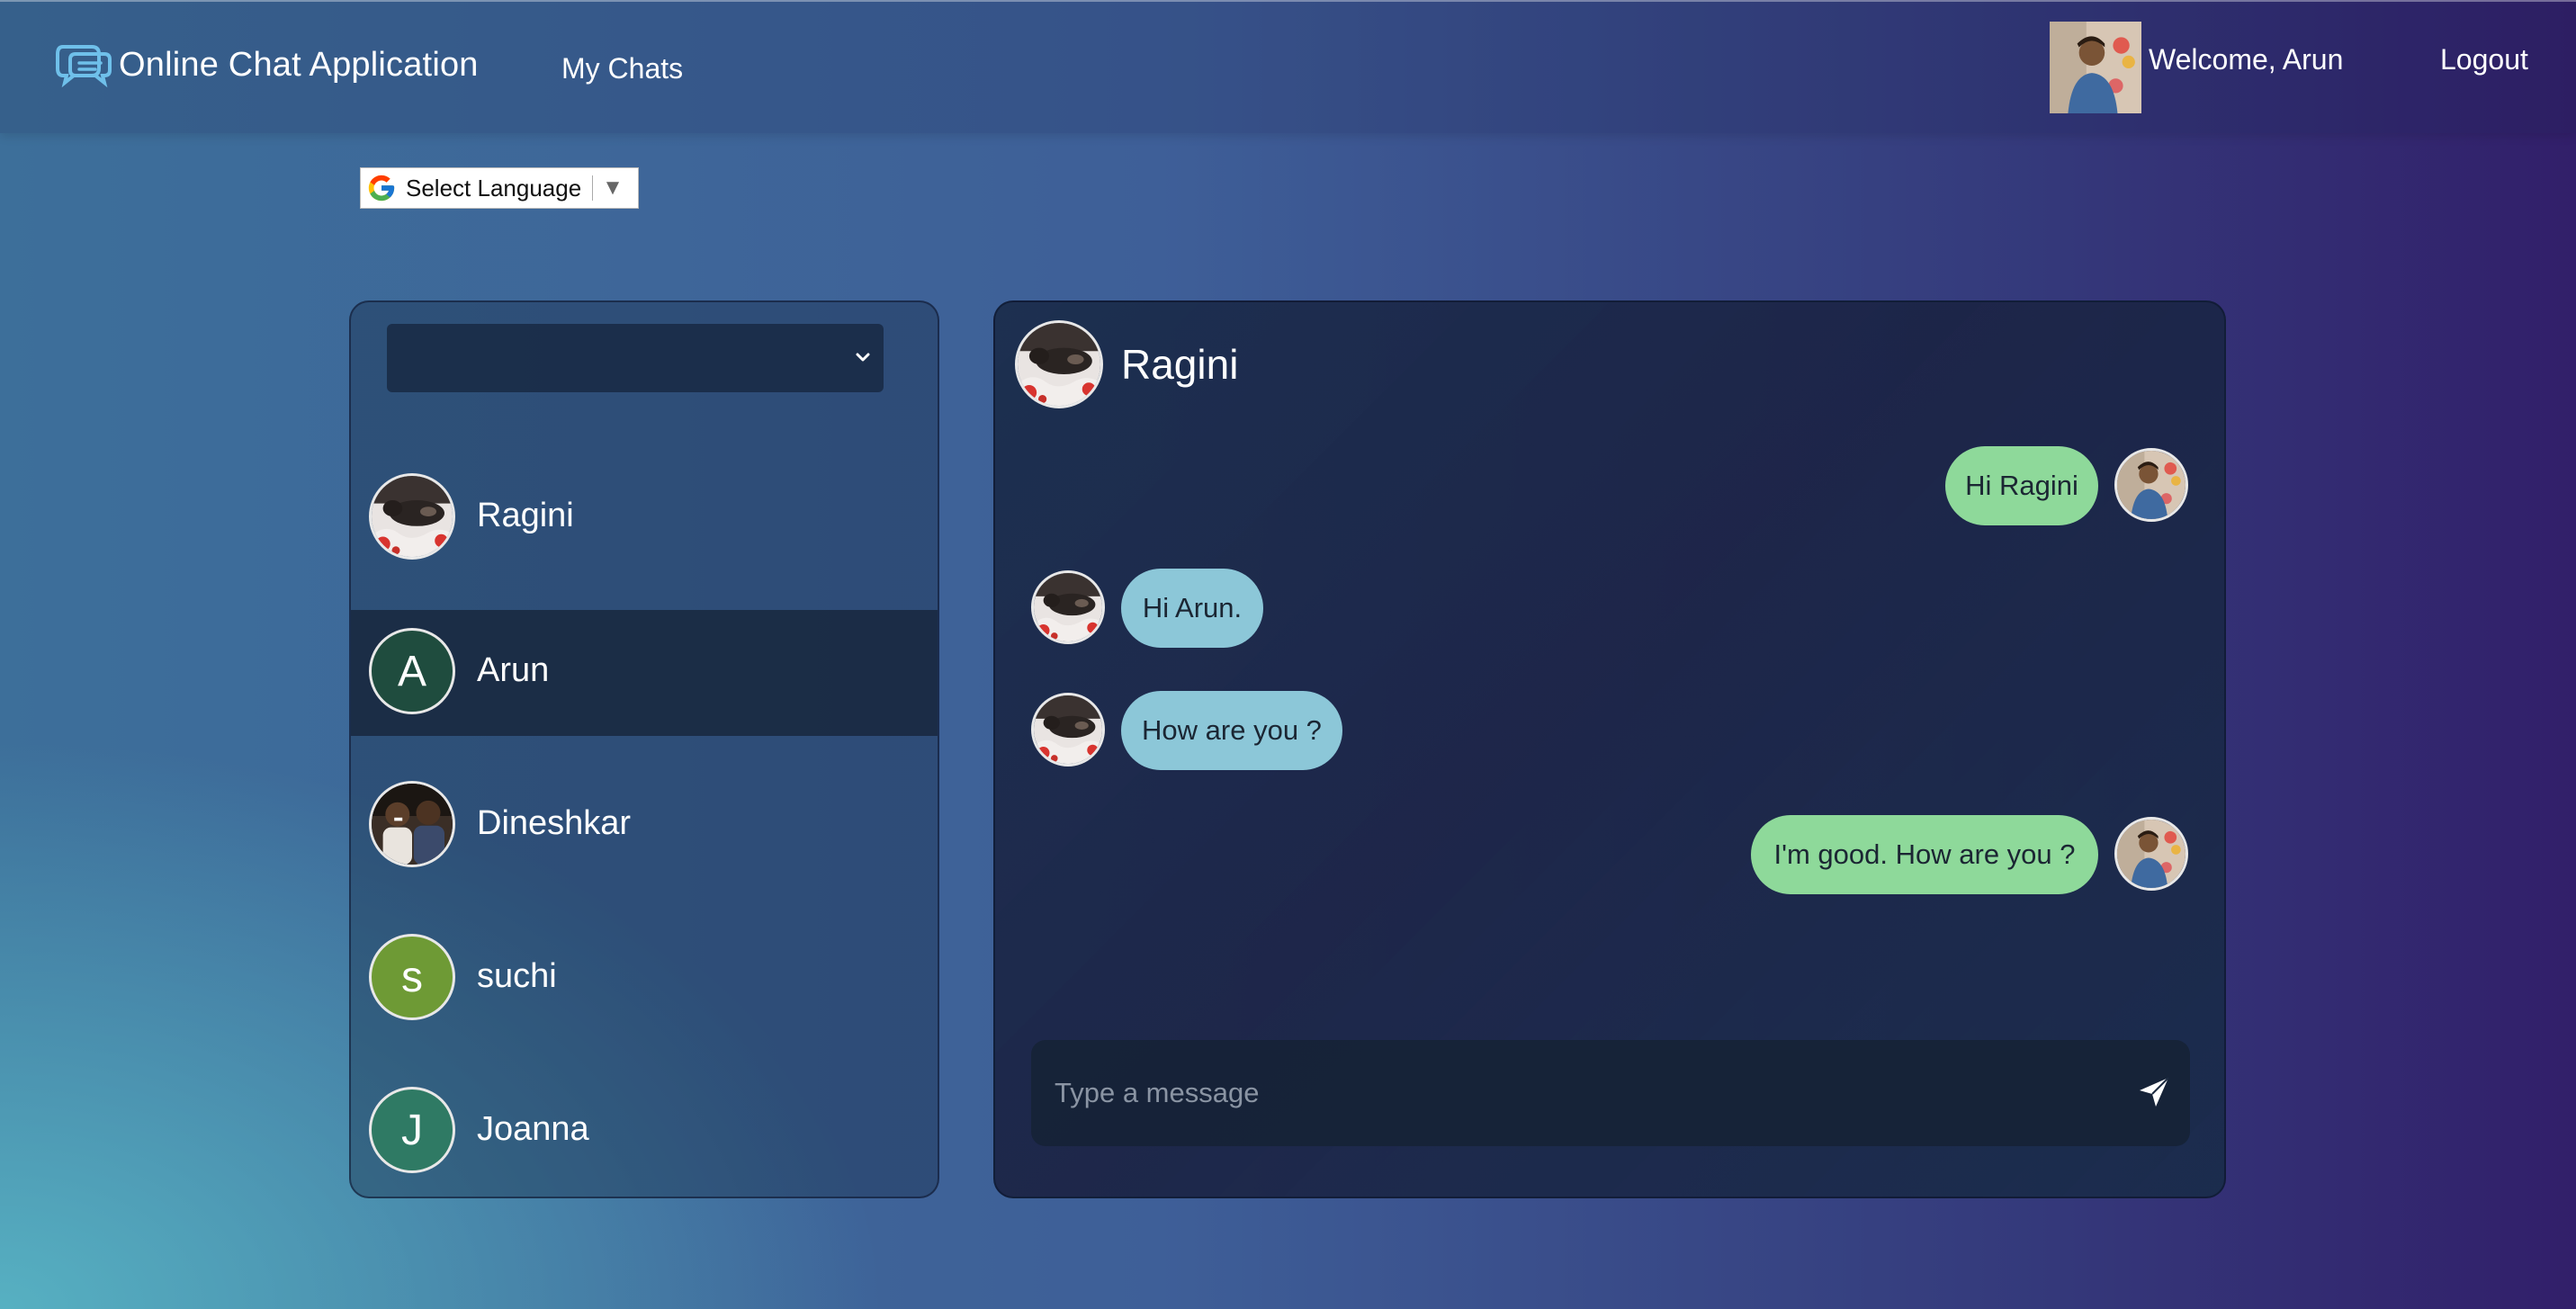 This screenshot has width=2576, height=1309. What do you see at coordinates (593, 188) in the screenshot?
I see `language-divider` at bounding box center [593, 188].